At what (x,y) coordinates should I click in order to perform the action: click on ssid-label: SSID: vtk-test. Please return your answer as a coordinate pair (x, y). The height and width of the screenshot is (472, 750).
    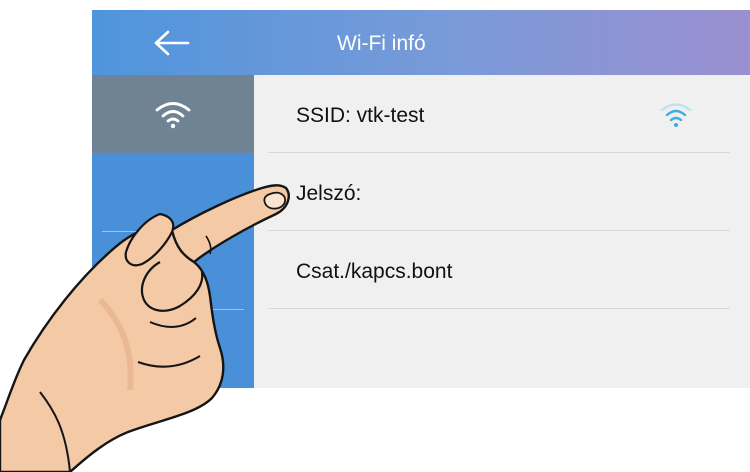
    Looking at the image, I should click on (360, 115).